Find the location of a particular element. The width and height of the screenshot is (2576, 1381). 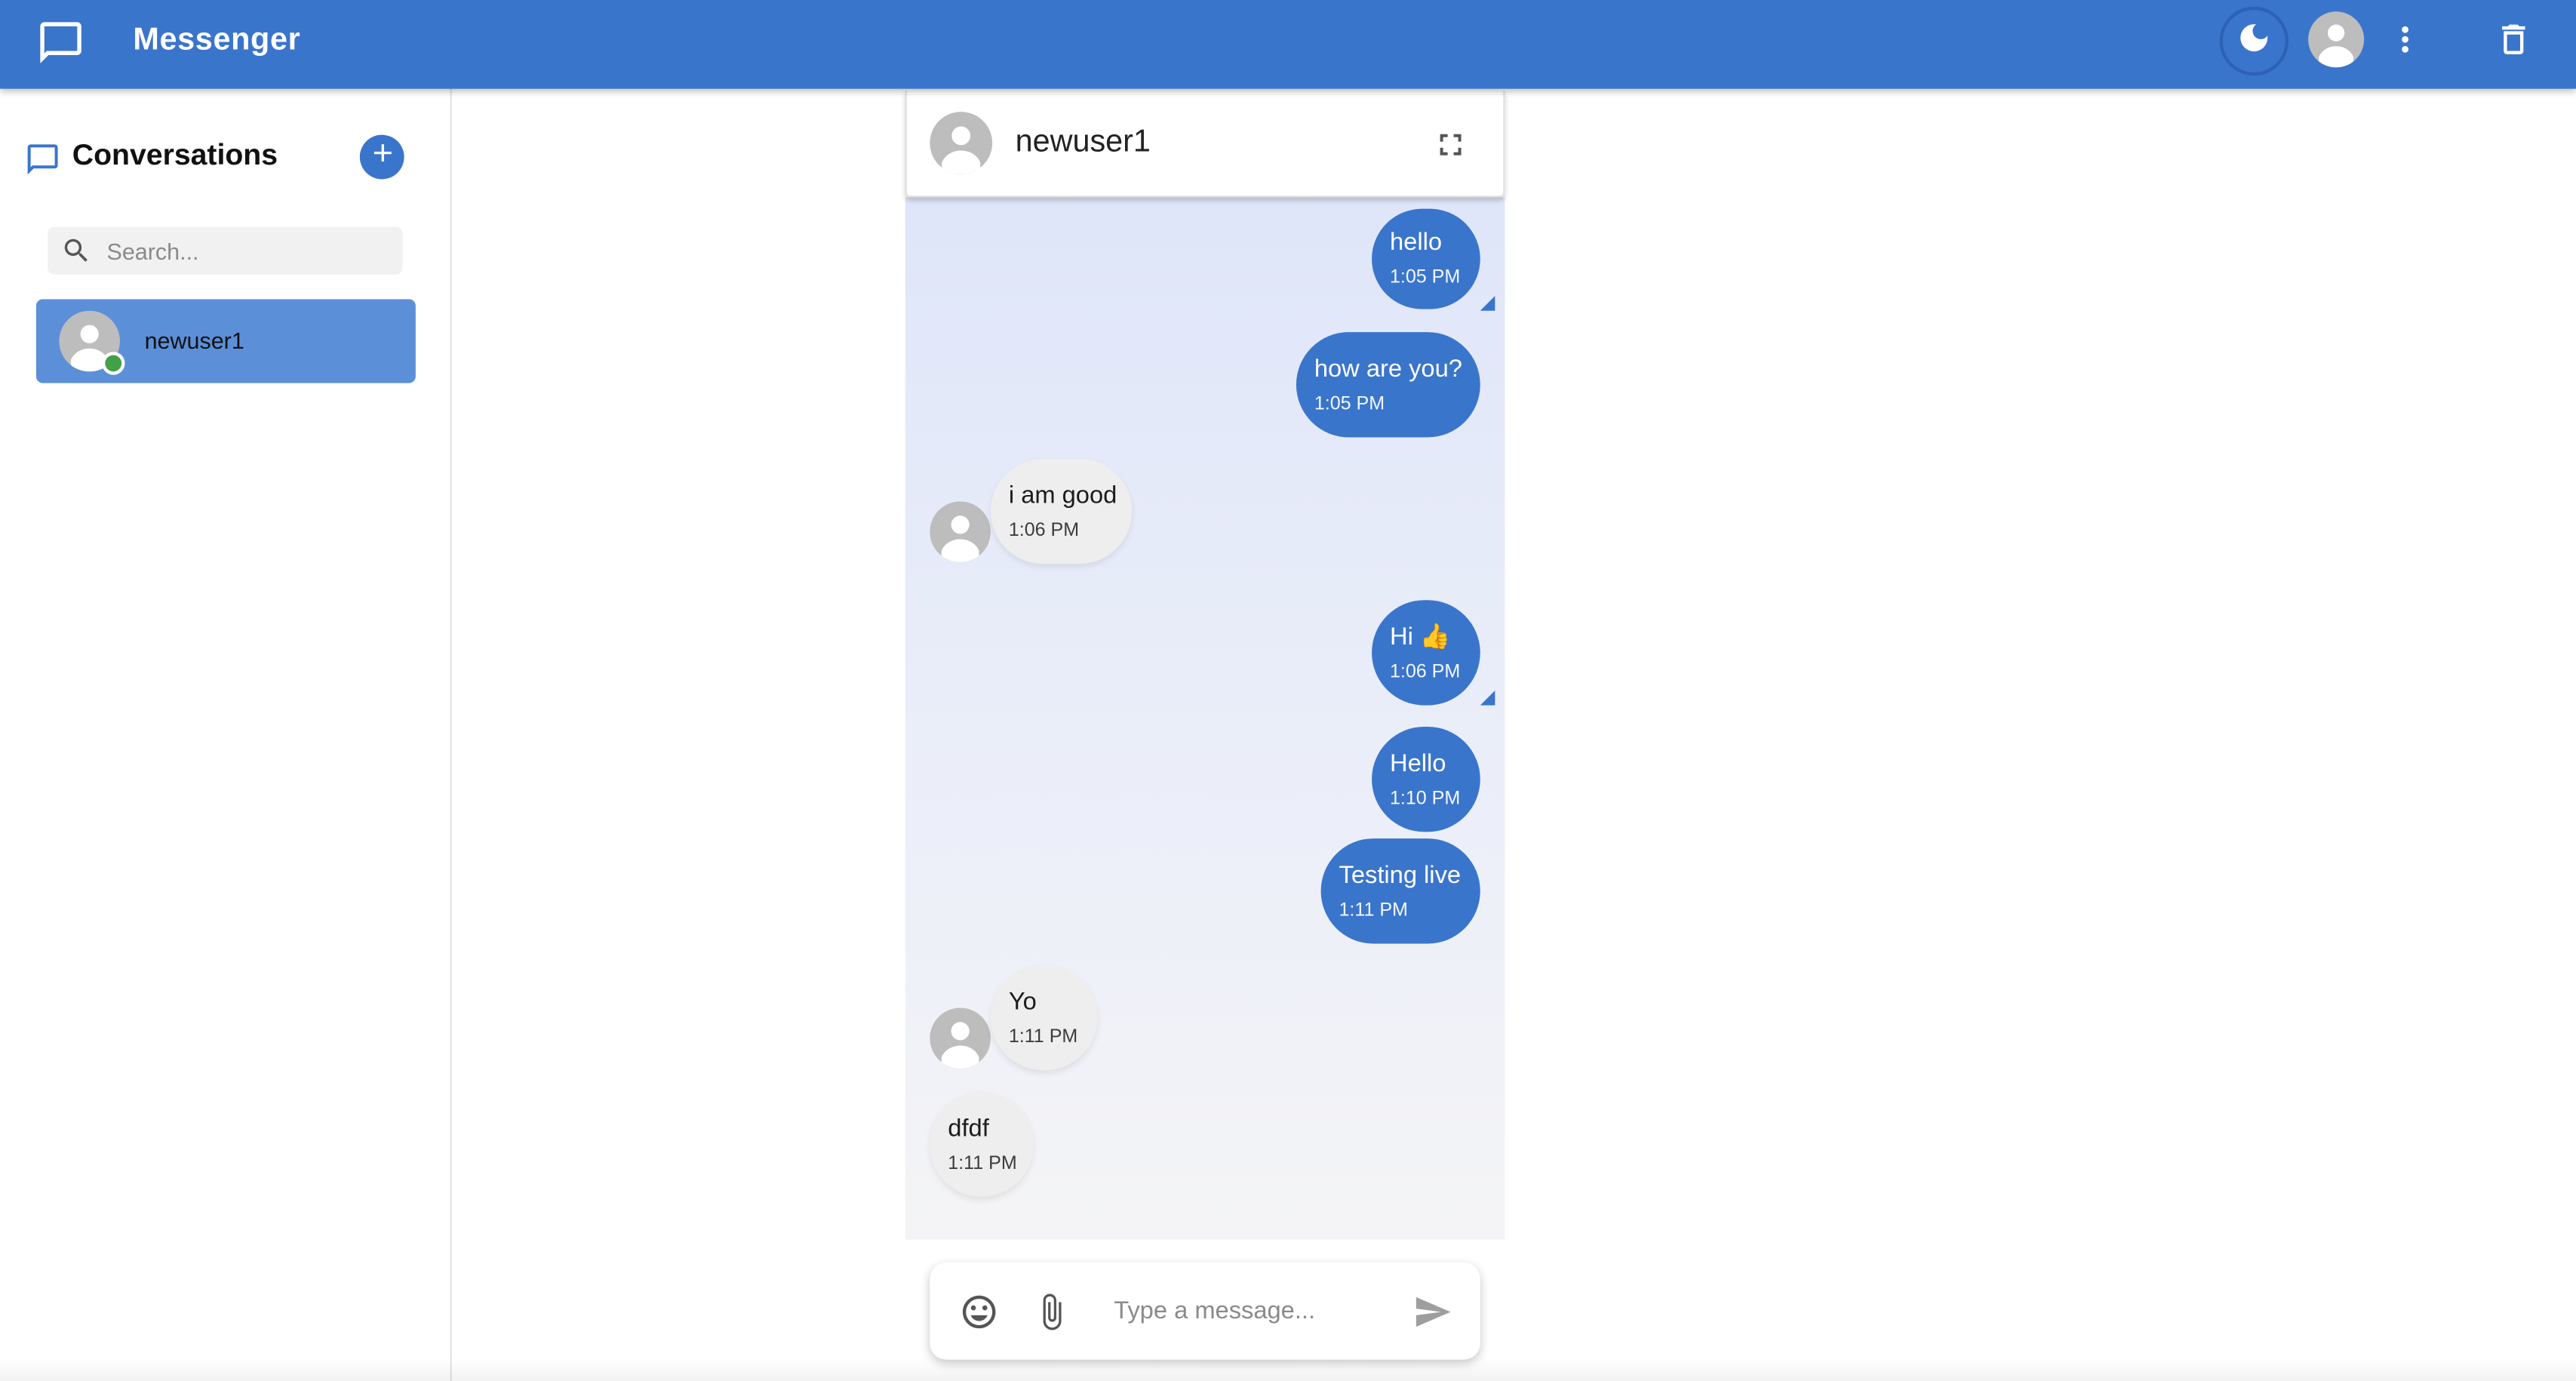

message-text: Yo is located at coordinates (1022, 1001).